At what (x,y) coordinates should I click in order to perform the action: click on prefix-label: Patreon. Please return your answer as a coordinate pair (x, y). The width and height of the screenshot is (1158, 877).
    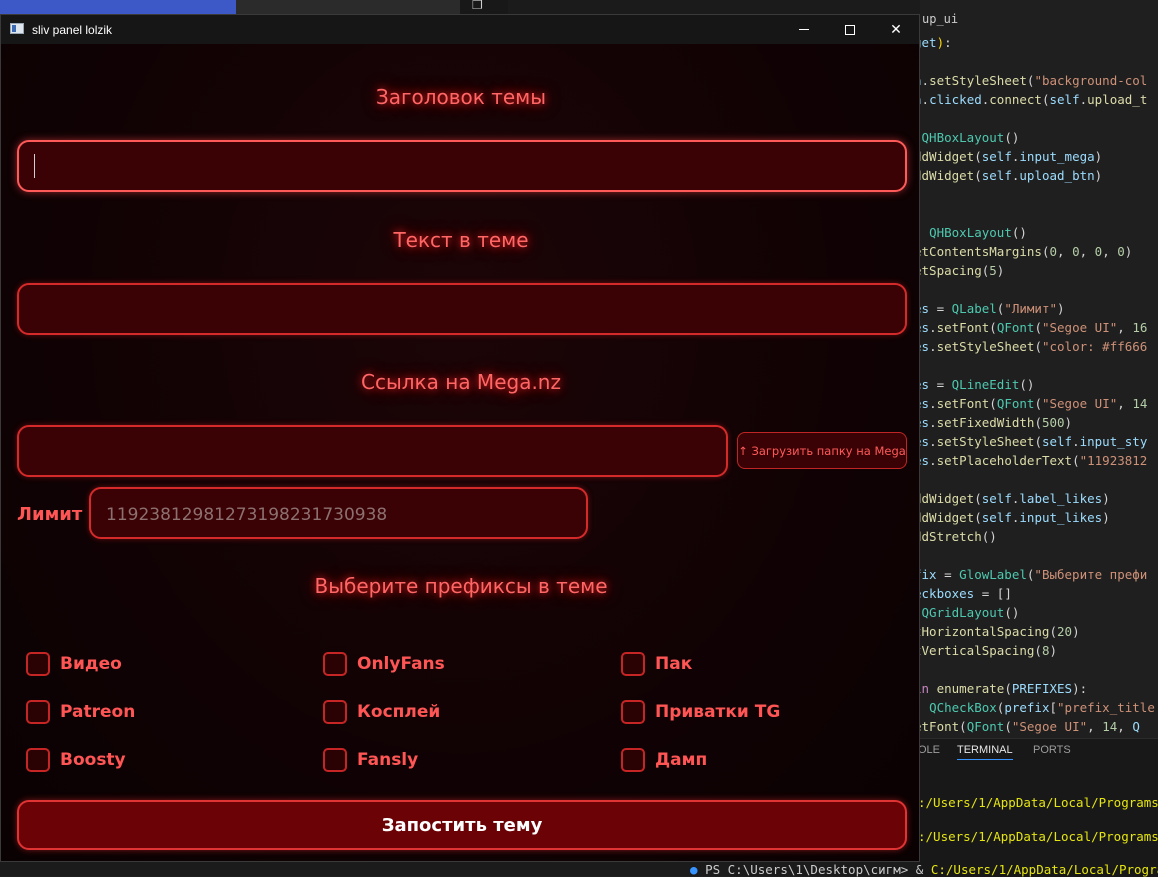
    Looking at the image, I should click on (98, 712).